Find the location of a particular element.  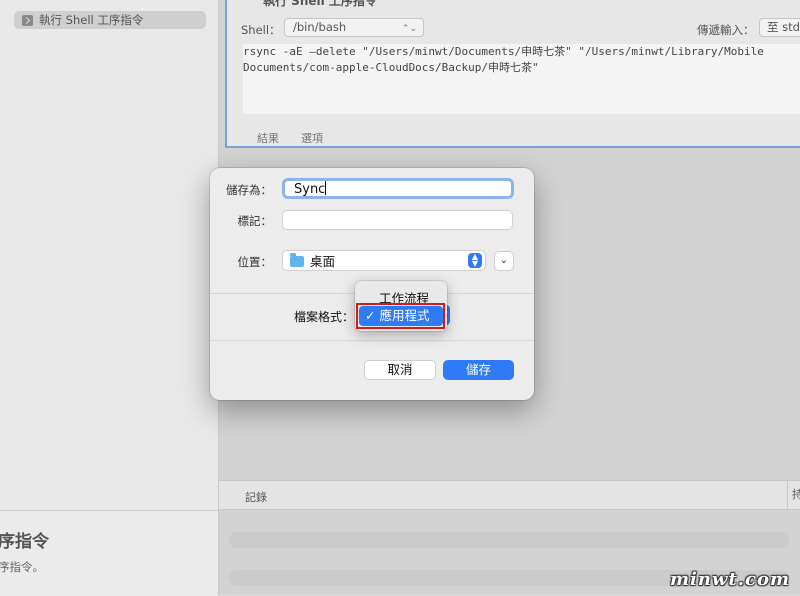

sidebar-item-label: 執行 Shell 工序指令 is located at coordinates (91, 20).